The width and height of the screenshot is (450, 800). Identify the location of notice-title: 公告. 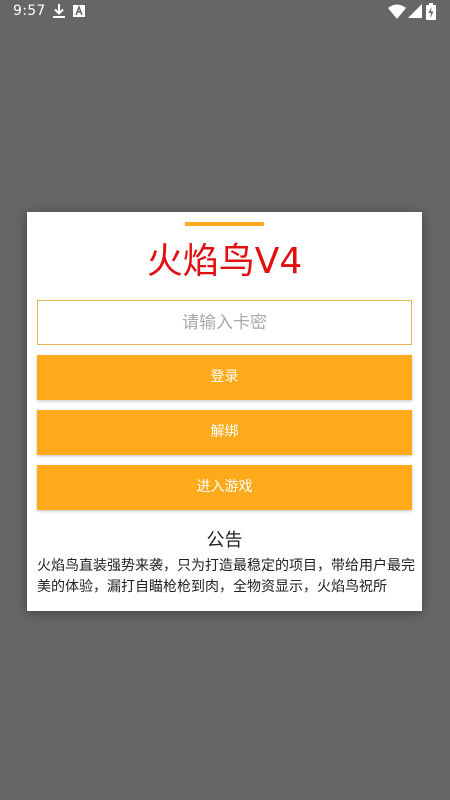
(224, 540).